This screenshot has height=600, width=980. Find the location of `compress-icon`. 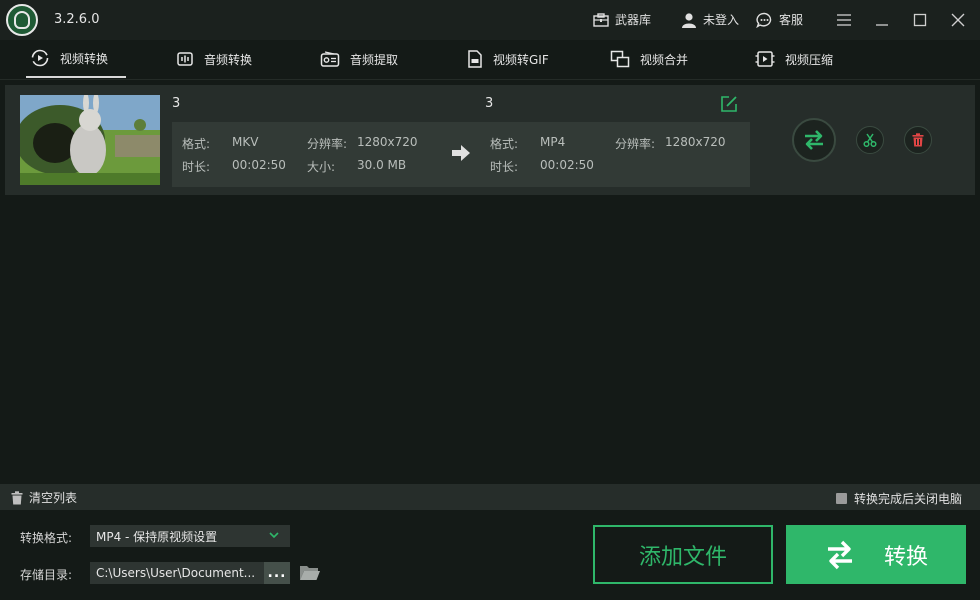

compress-icon is located at coordinates (765, 59).